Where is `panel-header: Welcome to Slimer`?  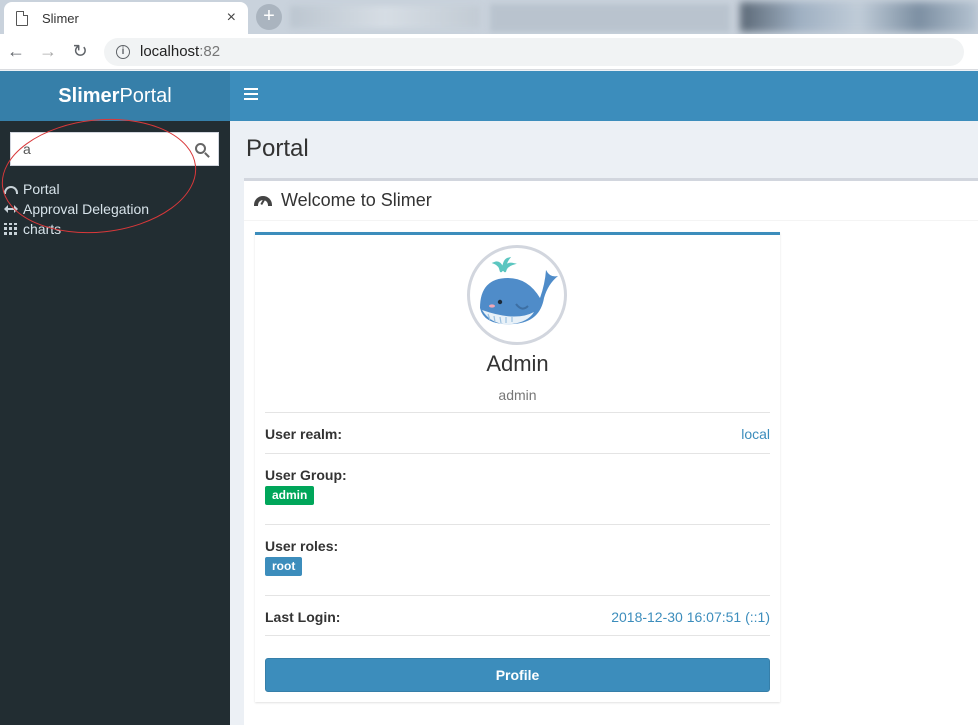
panel-header: Welcome to Slimer is located at coordinates (611, 201).